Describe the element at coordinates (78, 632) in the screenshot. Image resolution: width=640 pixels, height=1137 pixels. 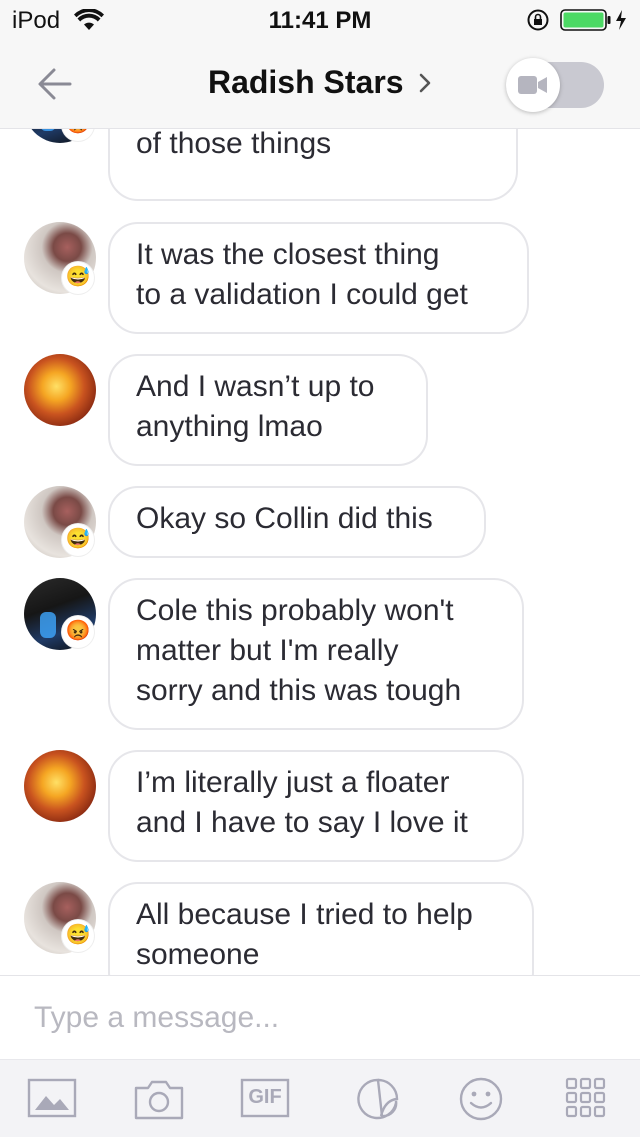
I see `emoji-badge: 😡` at that location.